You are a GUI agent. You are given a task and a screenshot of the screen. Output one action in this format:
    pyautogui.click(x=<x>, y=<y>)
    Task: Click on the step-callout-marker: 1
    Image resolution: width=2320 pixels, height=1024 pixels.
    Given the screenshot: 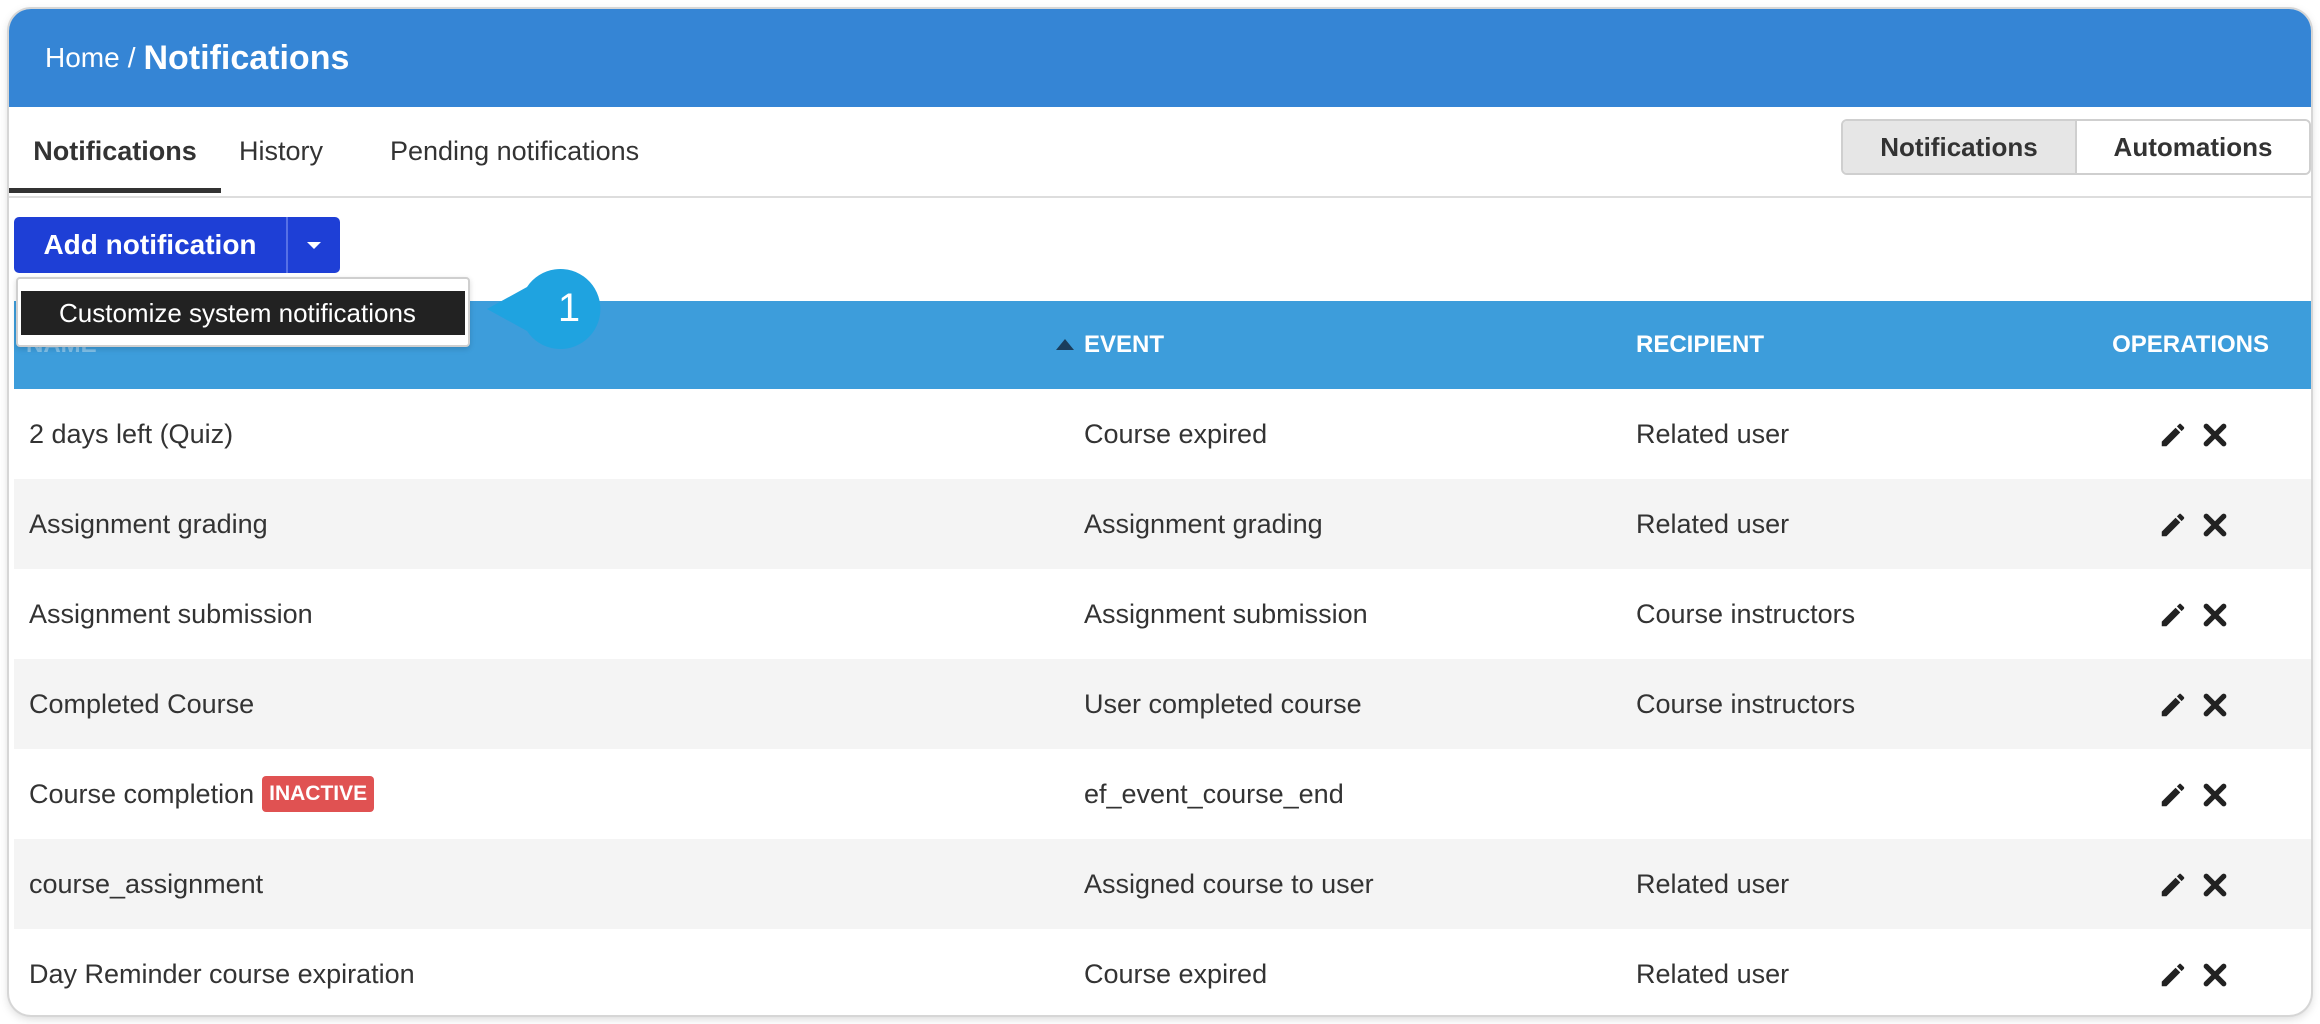 What is the action you would take?
    pyautogui.click(x=544, y=309)
    